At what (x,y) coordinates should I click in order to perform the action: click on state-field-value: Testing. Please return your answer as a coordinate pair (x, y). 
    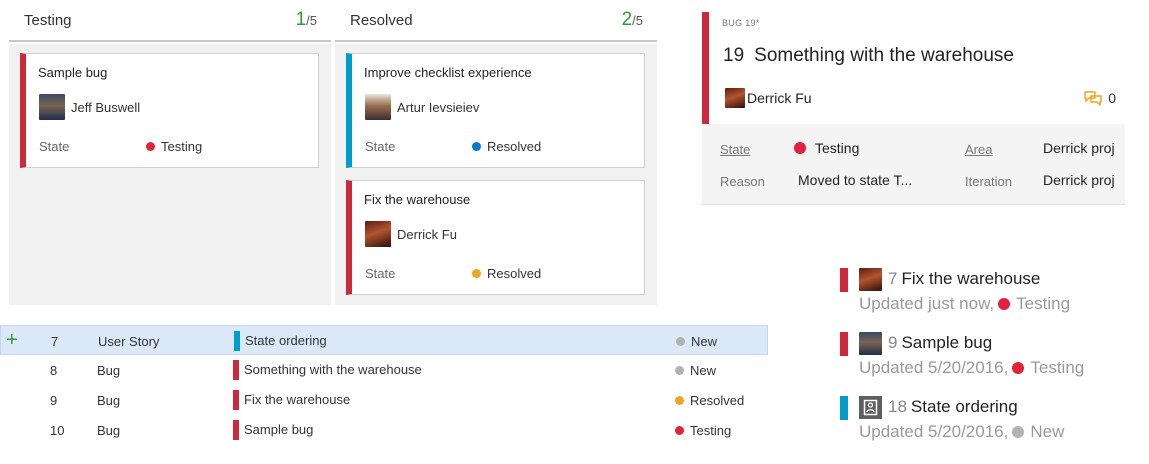
    Looking at the image, I should click on (837, 148).